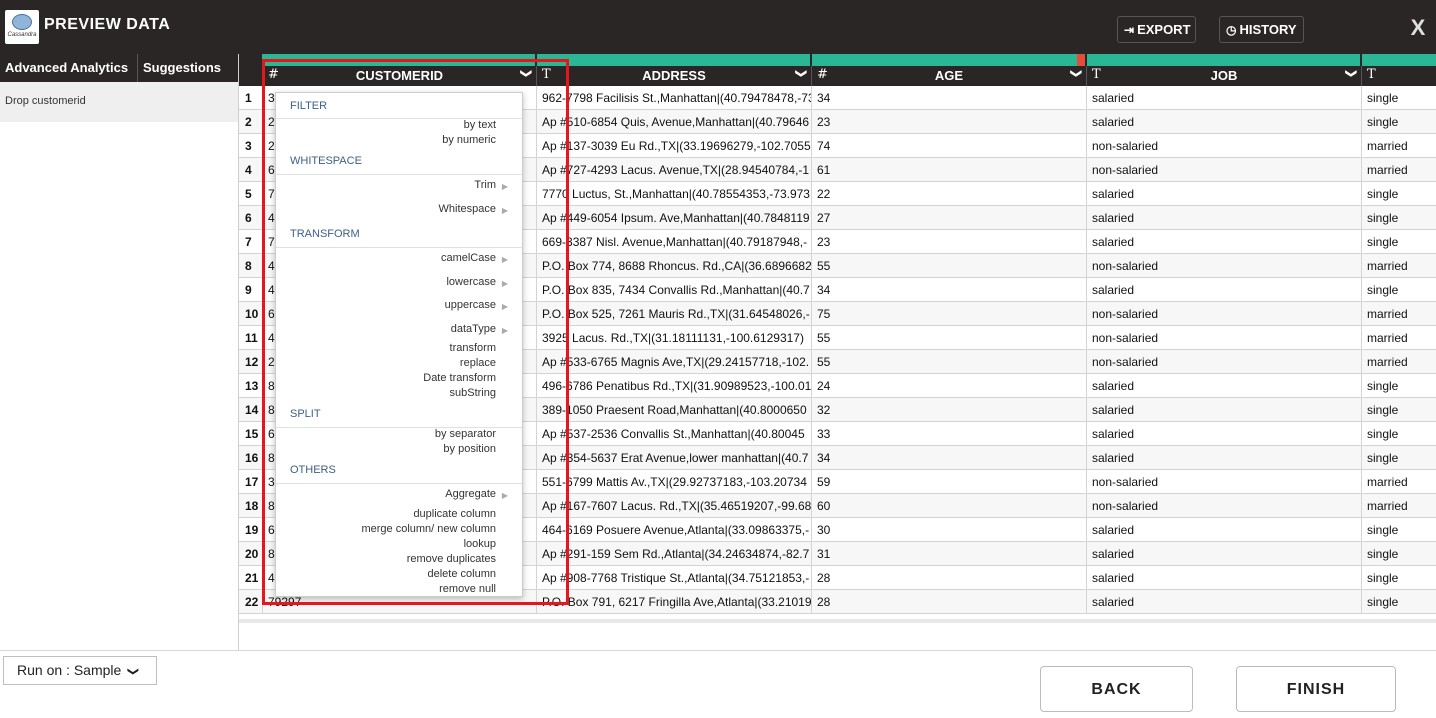  What do you see at coordinates (1418, 28) in the screenshot?
I see `close-button: X` at bounding box center [1418, 28].